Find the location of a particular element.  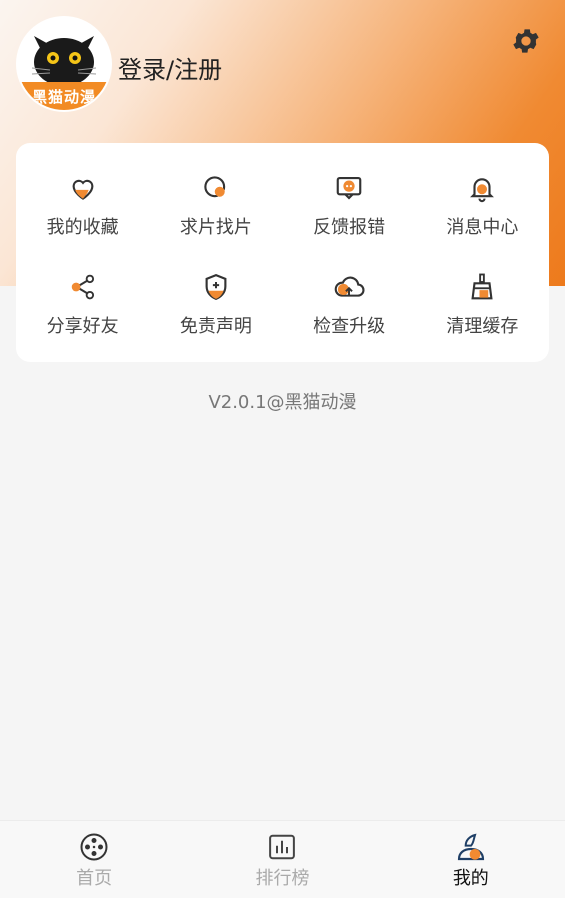

feedback-icon is located at coordinates (349, 188).